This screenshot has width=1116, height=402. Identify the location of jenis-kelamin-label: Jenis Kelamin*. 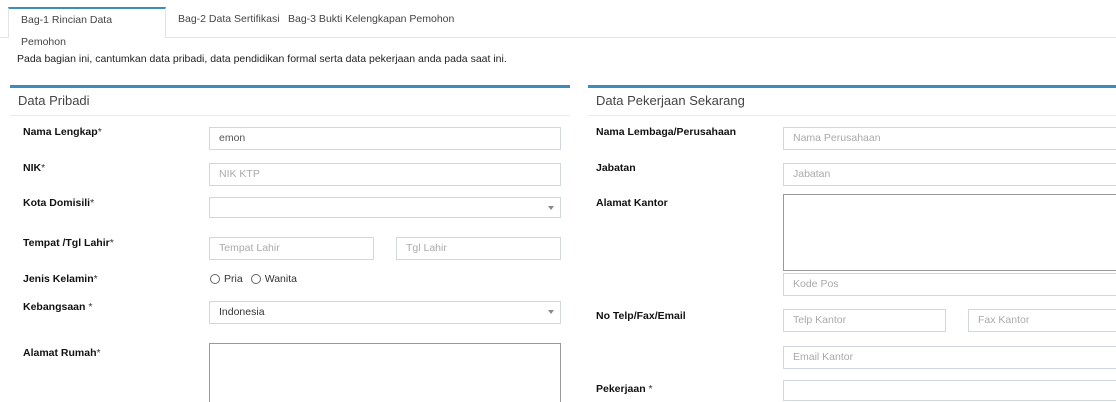
(60, 279).